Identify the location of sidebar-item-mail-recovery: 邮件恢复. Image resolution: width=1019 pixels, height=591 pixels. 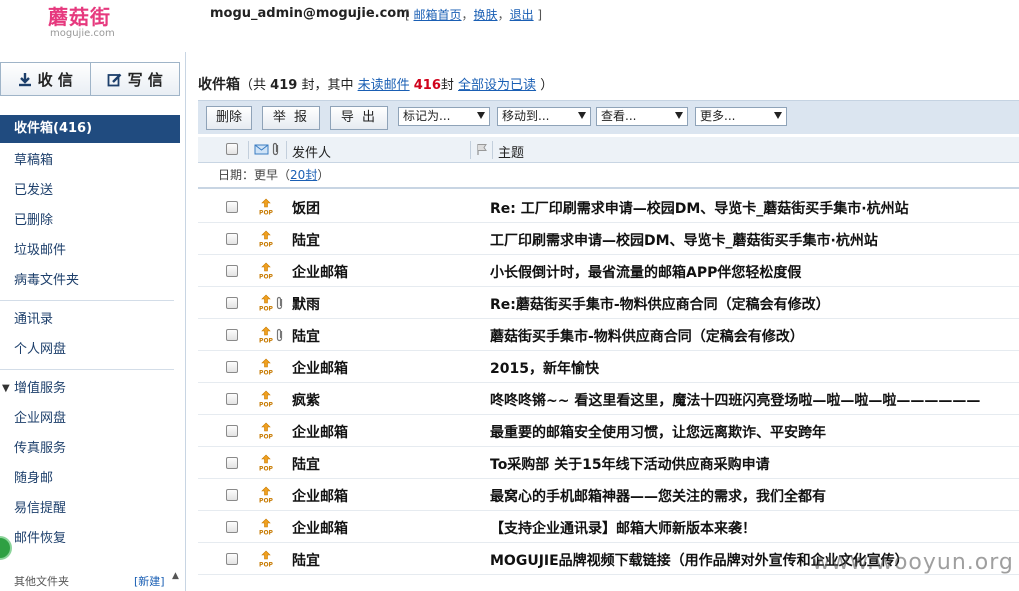
(90, 539).